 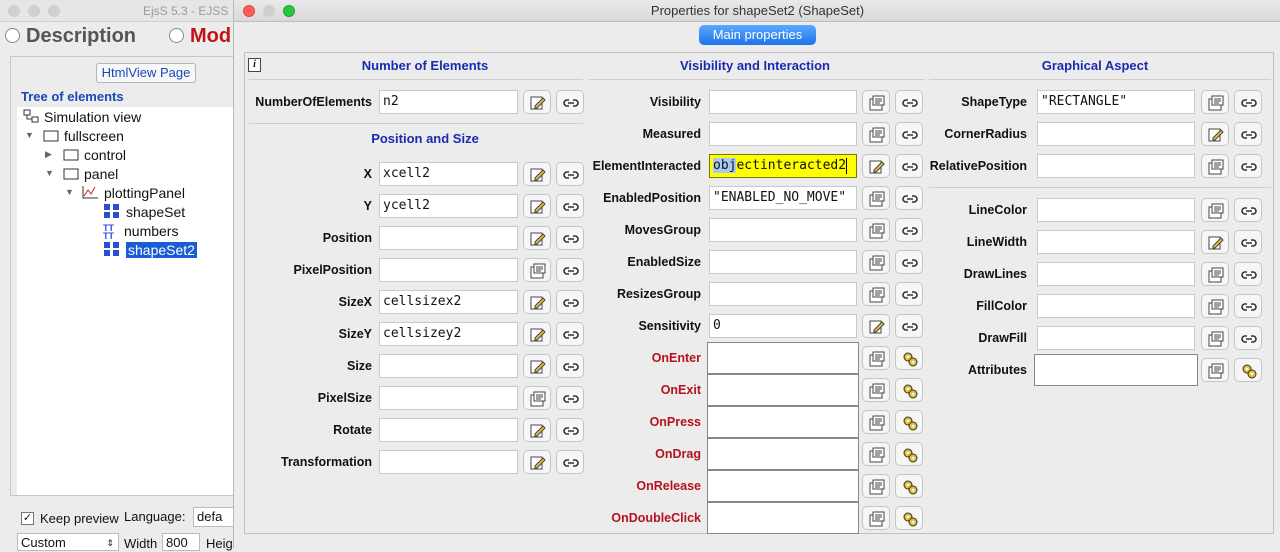 I want to click on keep-preview-checkbox: ✓, so click(x=27, y=518).